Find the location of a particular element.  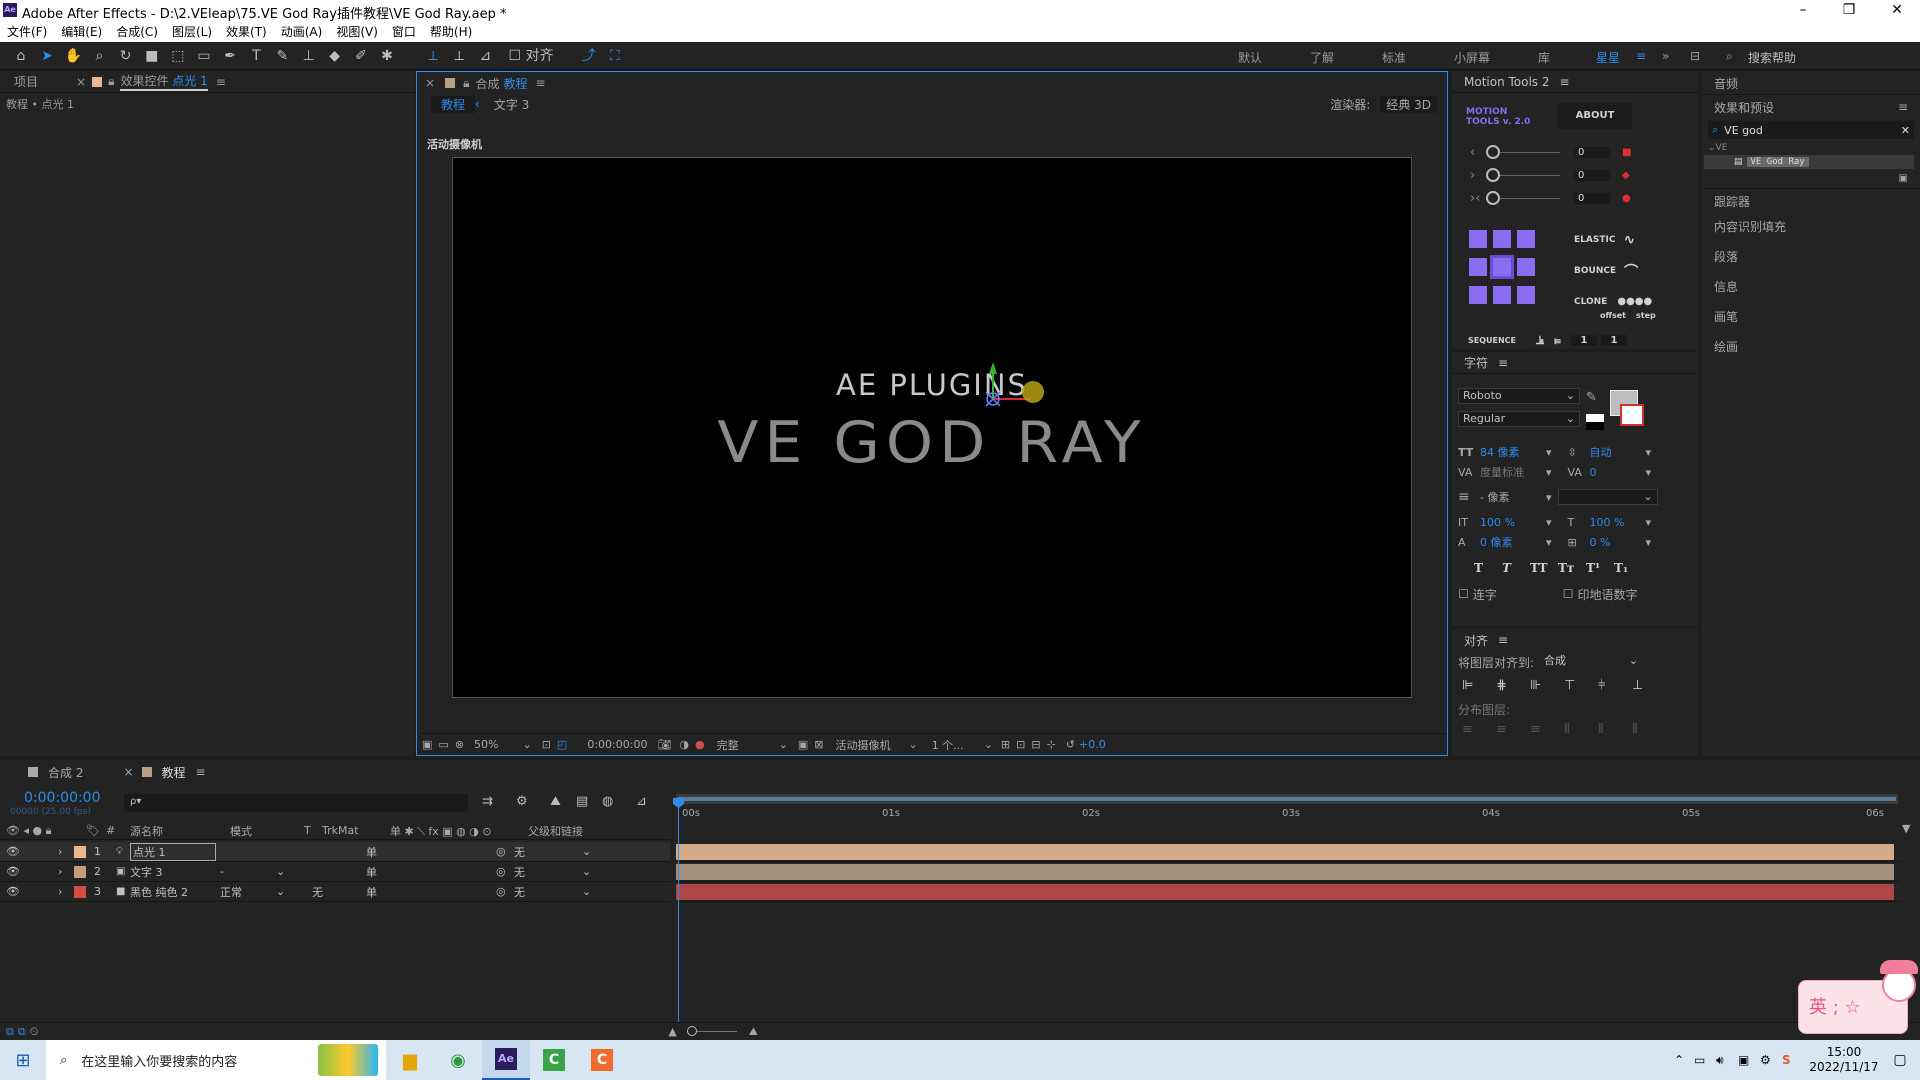

help-search-input: 搜索帮助 is located at coordinates (1772, 57).